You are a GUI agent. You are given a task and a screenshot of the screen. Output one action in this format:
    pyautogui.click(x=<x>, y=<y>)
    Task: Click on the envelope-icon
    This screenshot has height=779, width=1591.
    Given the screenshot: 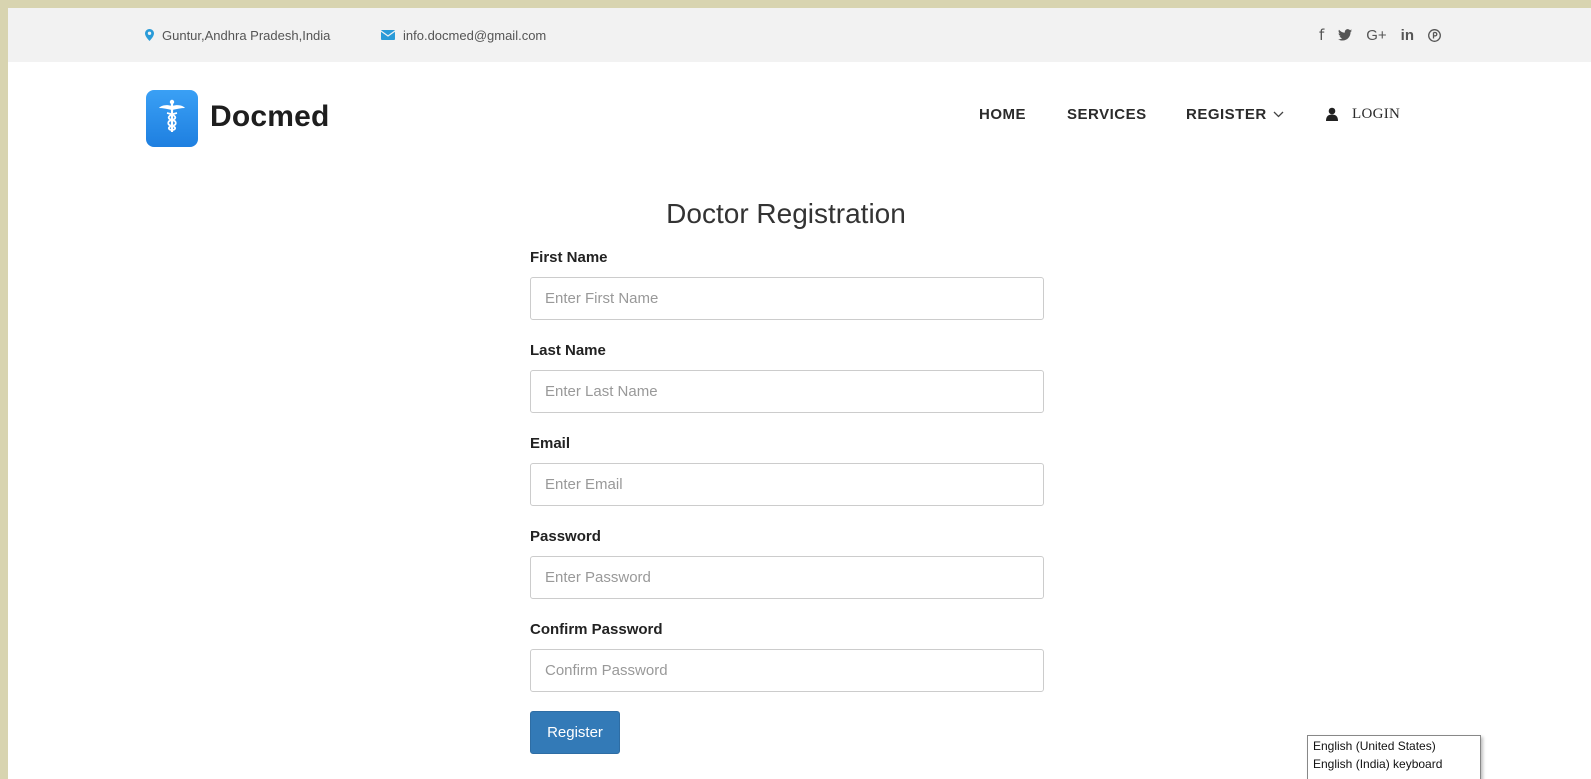 What is the action you would take?
    pyautogui.click(x=388, y=35)
    